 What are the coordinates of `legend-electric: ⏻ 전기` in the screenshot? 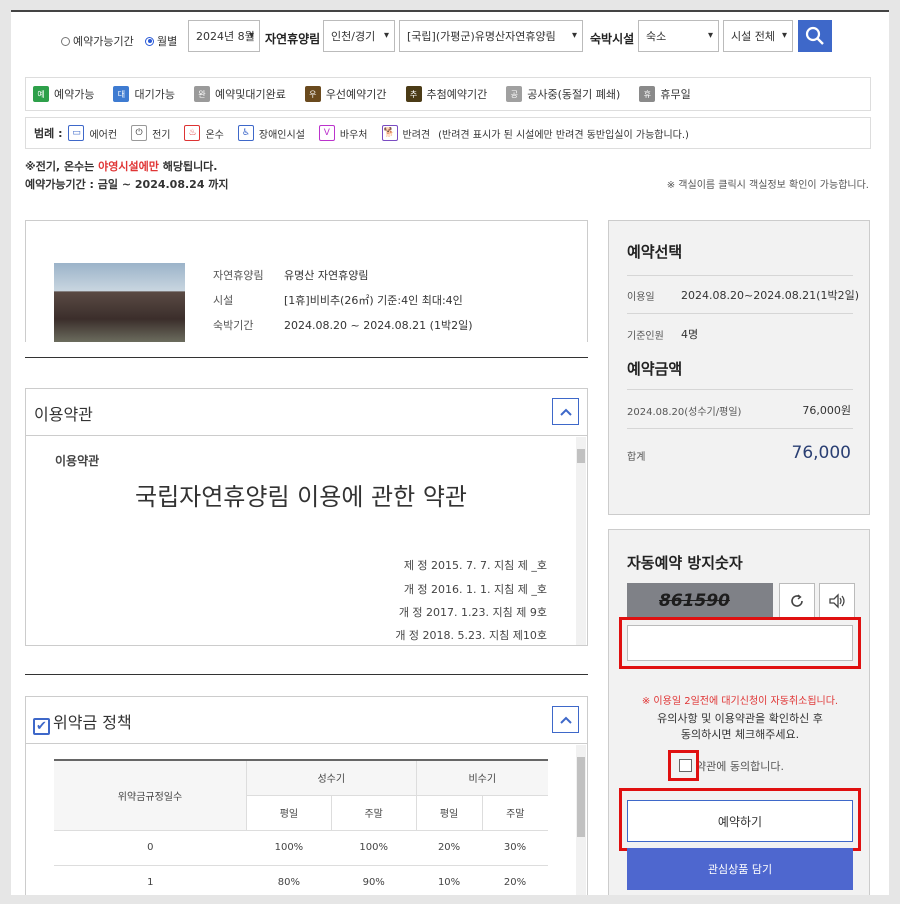 It's located at (150, 133).